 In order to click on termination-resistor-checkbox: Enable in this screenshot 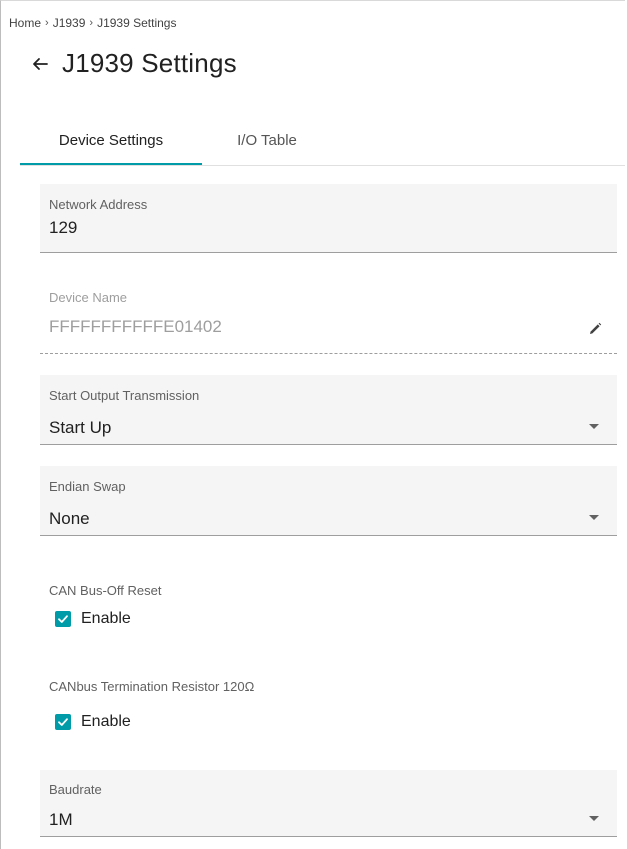, I will do `click(93, 722)`.